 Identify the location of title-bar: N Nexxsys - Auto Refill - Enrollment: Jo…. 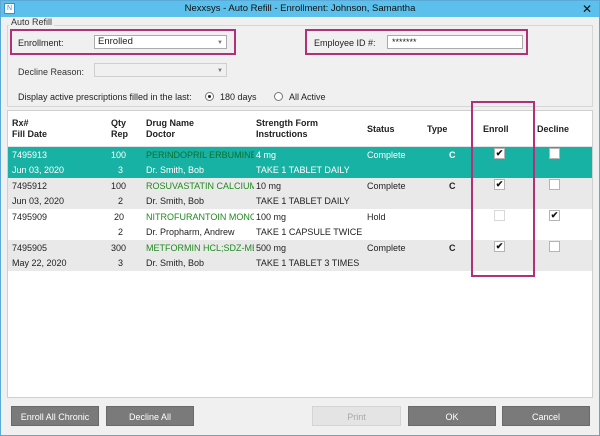
(300, 9).